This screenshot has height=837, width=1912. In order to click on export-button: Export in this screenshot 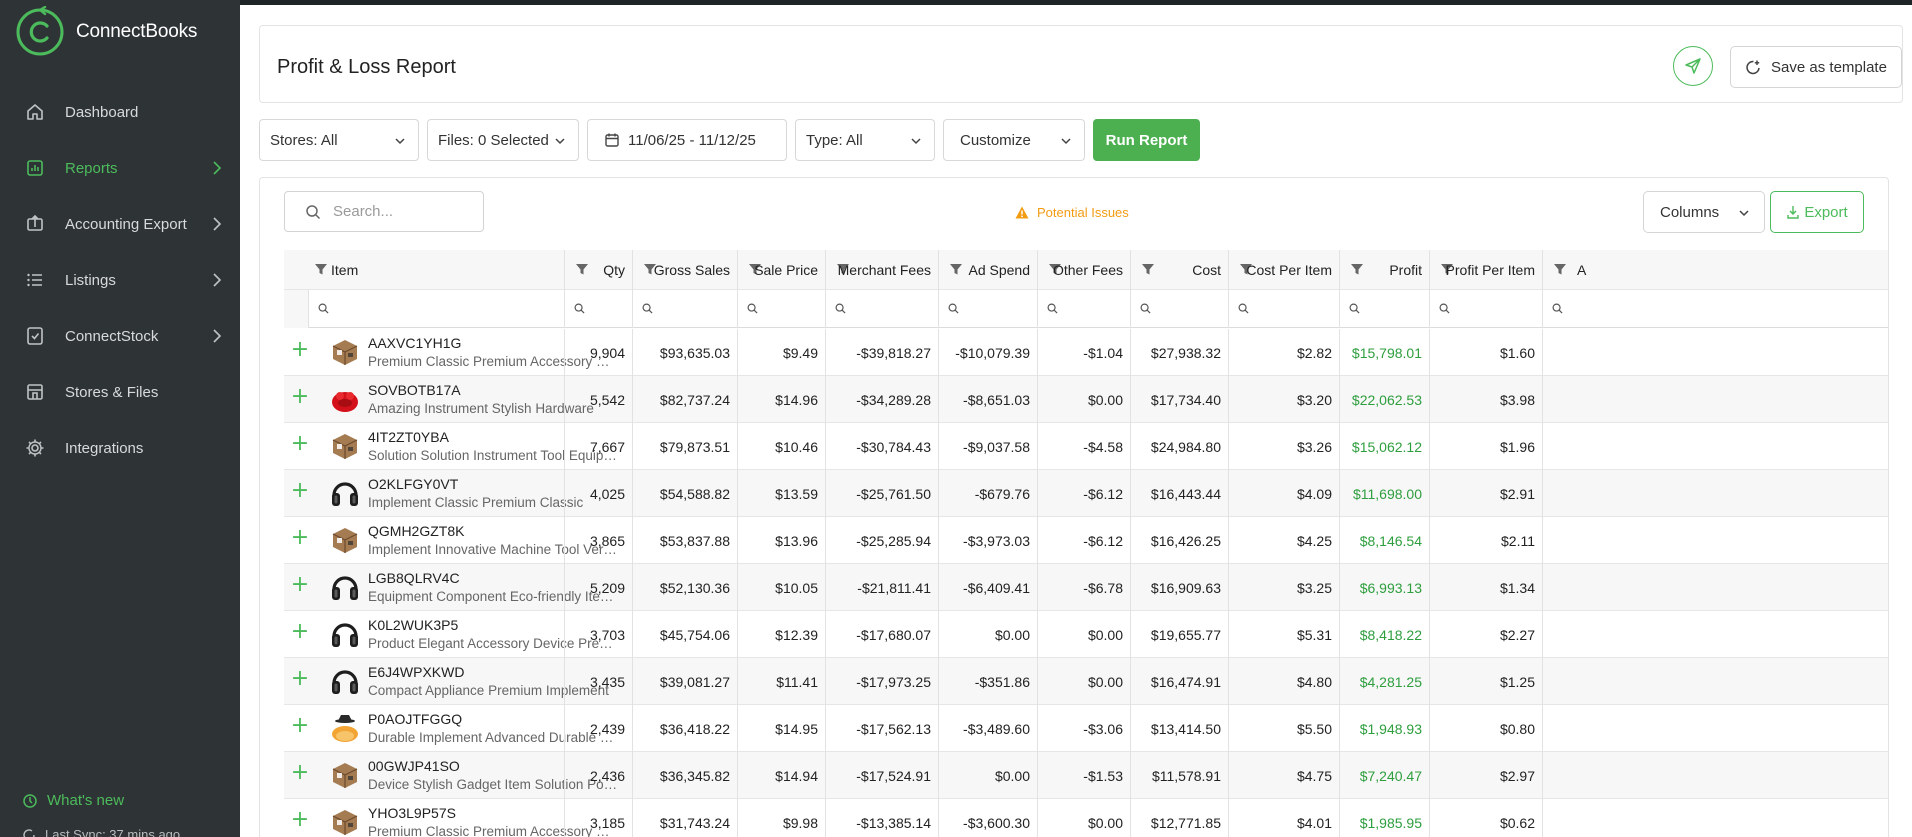, I will do `click(1817, 212)`.